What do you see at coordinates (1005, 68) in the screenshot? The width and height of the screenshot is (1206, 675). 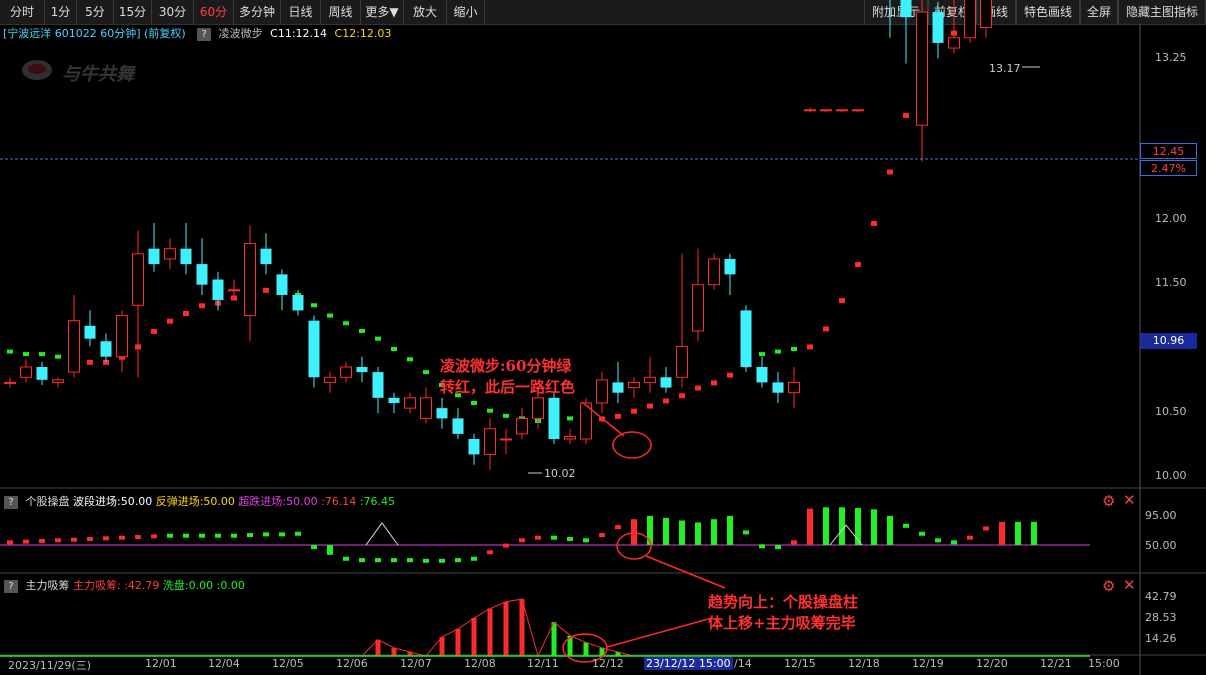 I see `high-price-label: 13.17` at bounding box center [1005, 68].